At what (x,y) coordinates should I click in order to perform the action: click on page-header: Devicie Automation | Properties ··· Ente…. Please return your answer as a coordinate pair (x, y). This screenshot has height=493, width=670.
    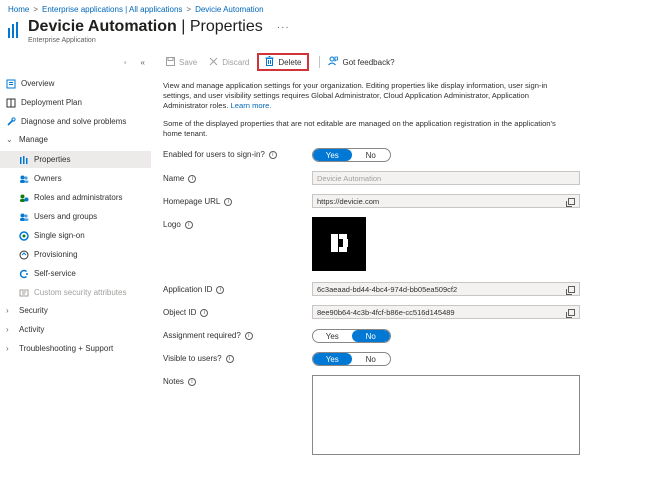
    Looking at the image, I should click on (149, 33).